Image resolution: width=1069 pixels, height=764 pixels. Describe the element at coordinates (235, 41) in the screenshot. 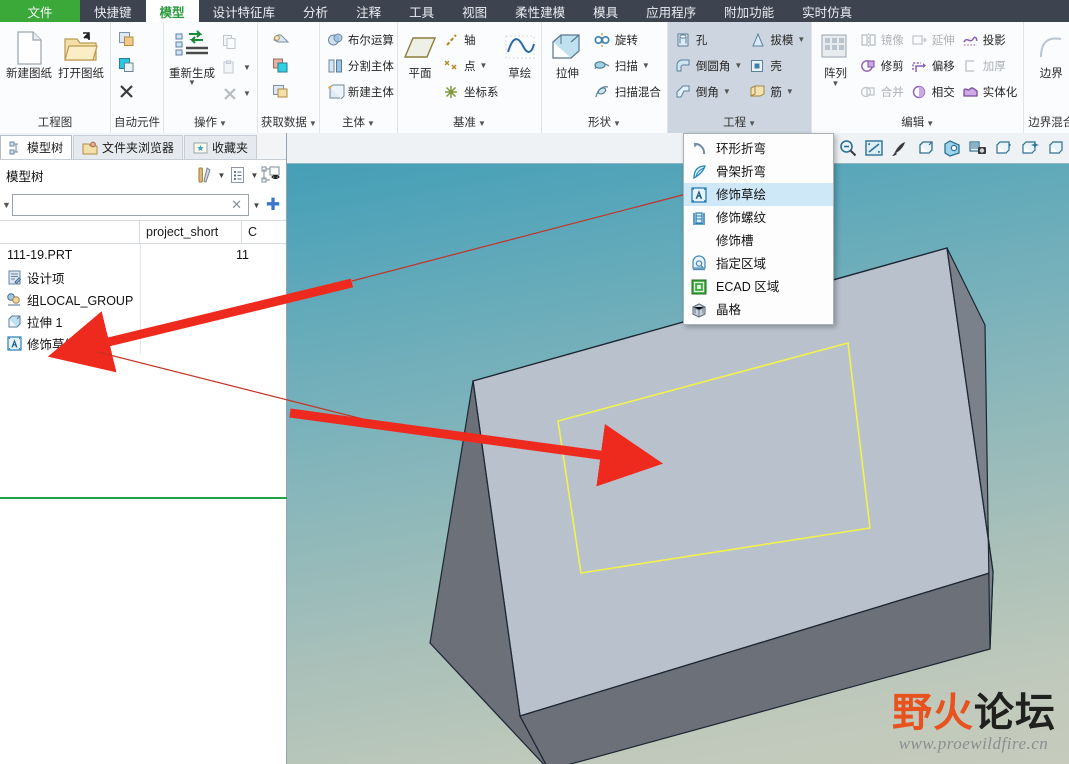

I see `copy-button` at that location.